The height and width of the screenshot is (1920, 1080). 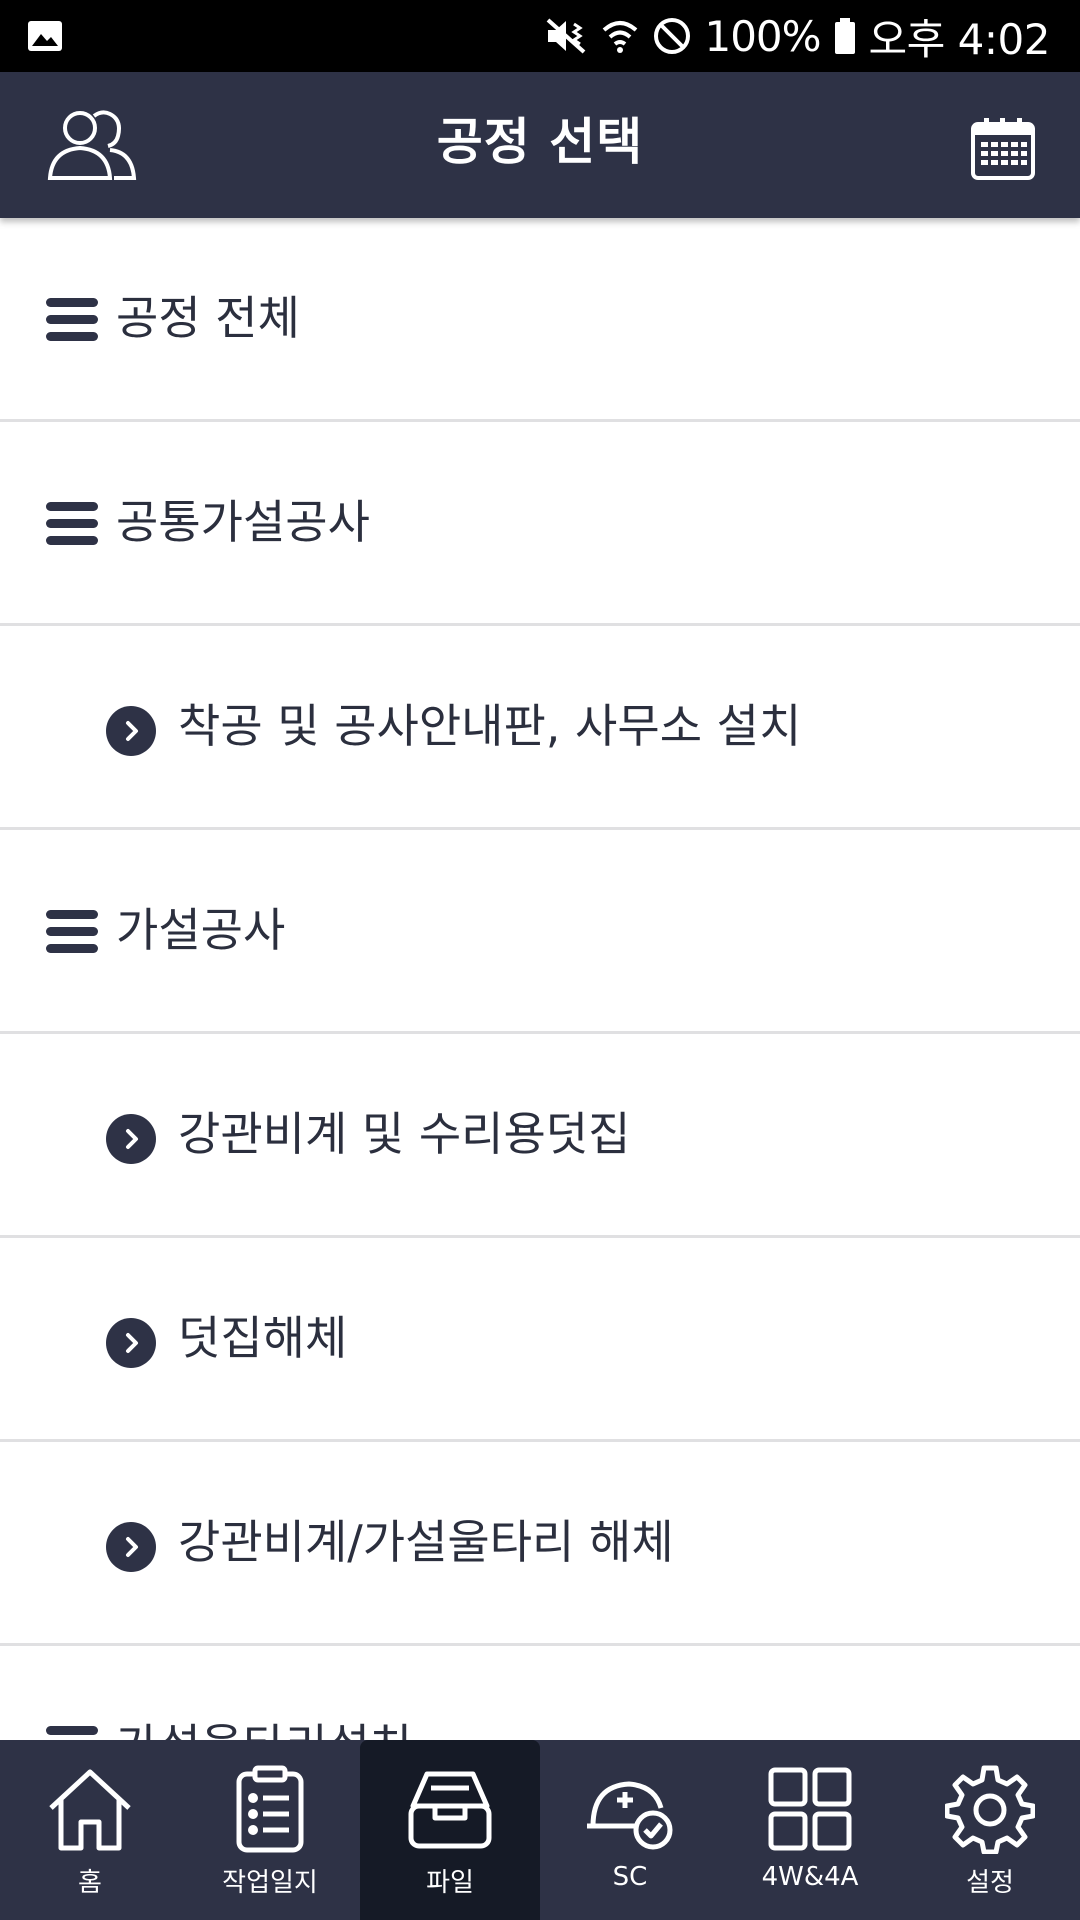 I want to click on nav-sc: SC, so click(x=630, y=1830).